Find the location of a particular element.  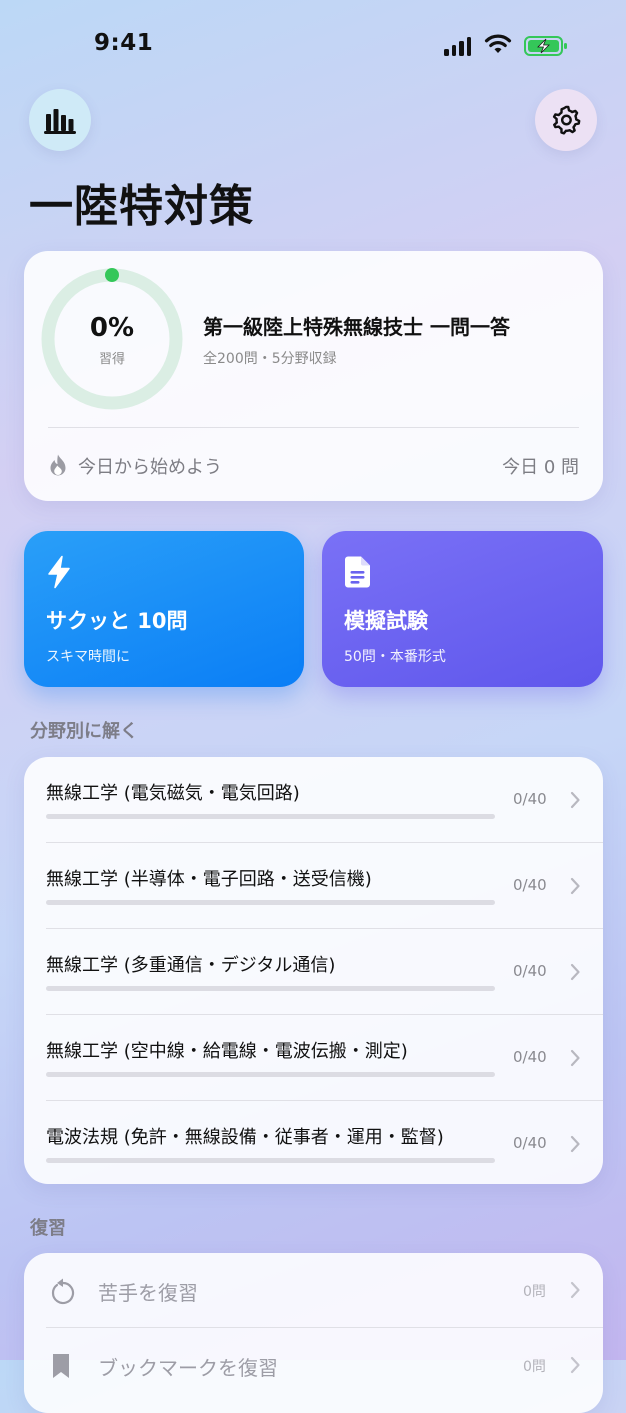

field-name: 無線工学 (空中線・給電線・電波伝搬・測定) is located at coordinates (227, 1051).